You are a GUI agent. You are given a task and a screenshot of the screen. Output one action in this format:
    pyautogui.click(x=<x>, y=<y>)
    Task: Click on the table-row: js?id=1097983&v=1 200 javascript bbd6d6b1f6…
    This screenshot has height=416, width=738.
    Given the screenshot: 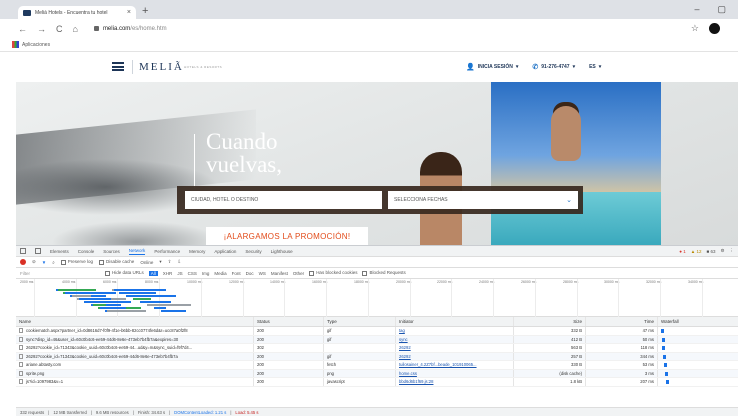 What is the action you would take?
    pyautogui.click(x=377, y=382)
    